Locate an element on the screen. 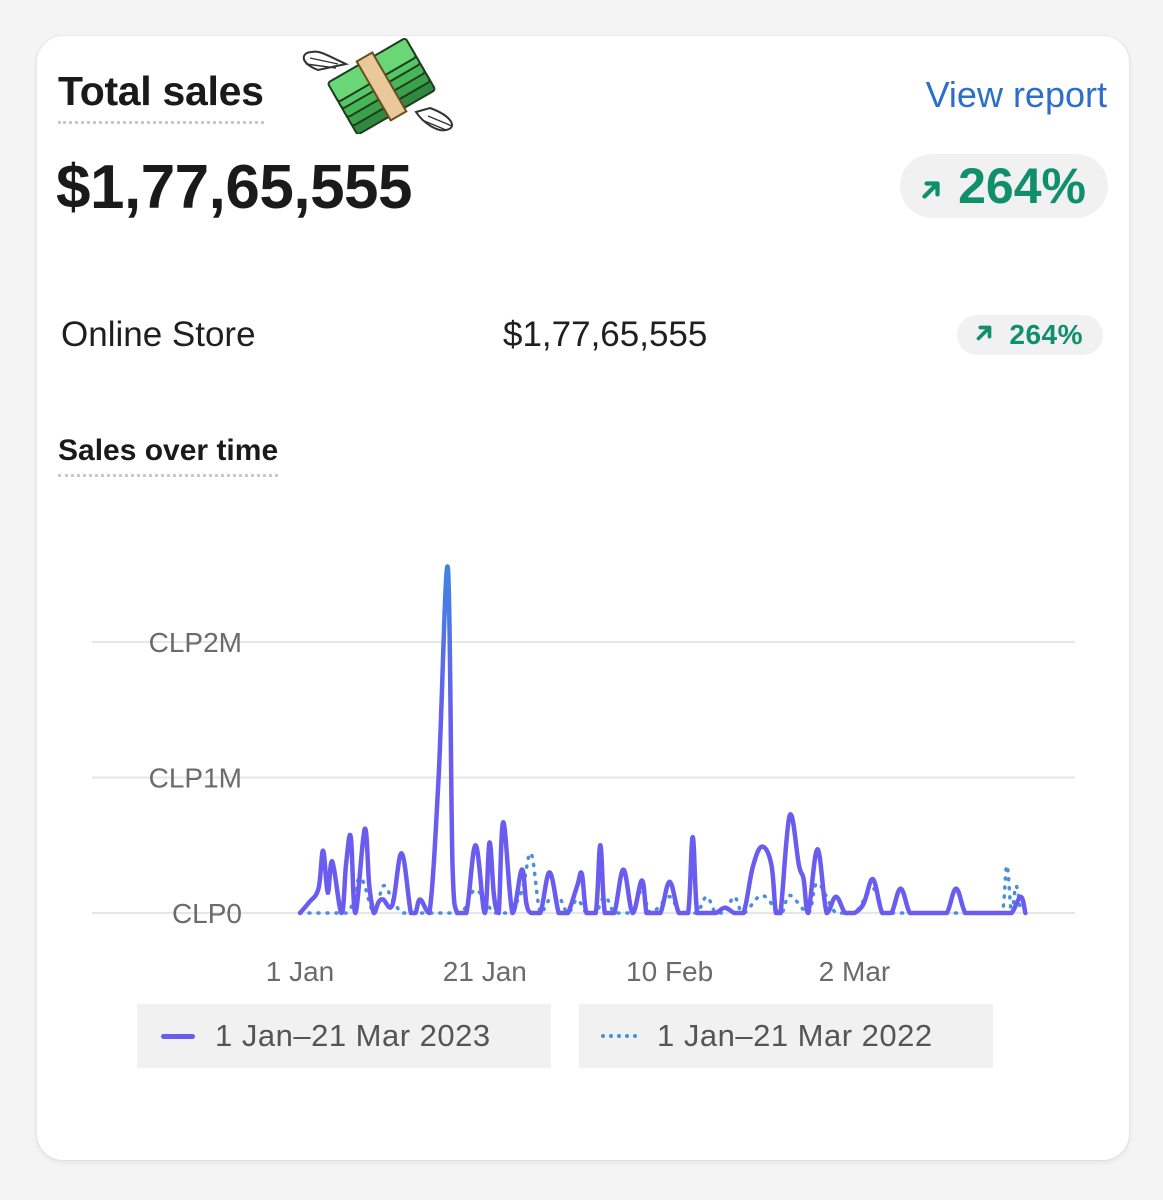  y-tick-label: CLP2M is located at coordinates (195, 642).